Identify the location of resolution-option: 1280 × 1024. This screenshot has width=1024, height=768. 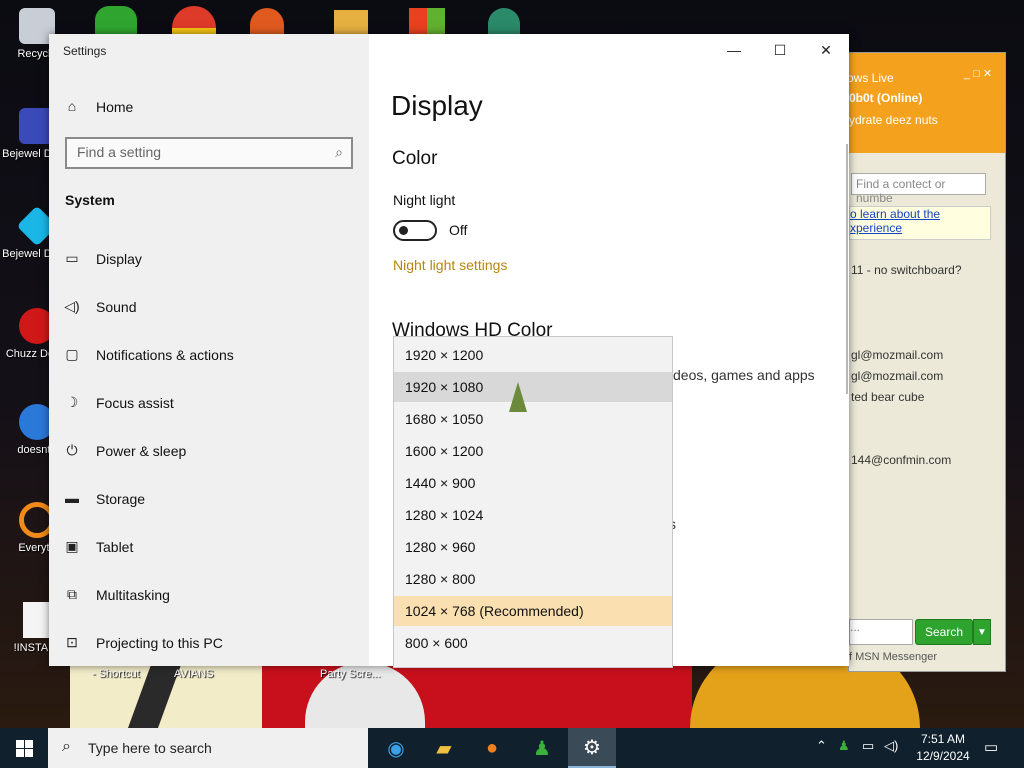
(533, 515).